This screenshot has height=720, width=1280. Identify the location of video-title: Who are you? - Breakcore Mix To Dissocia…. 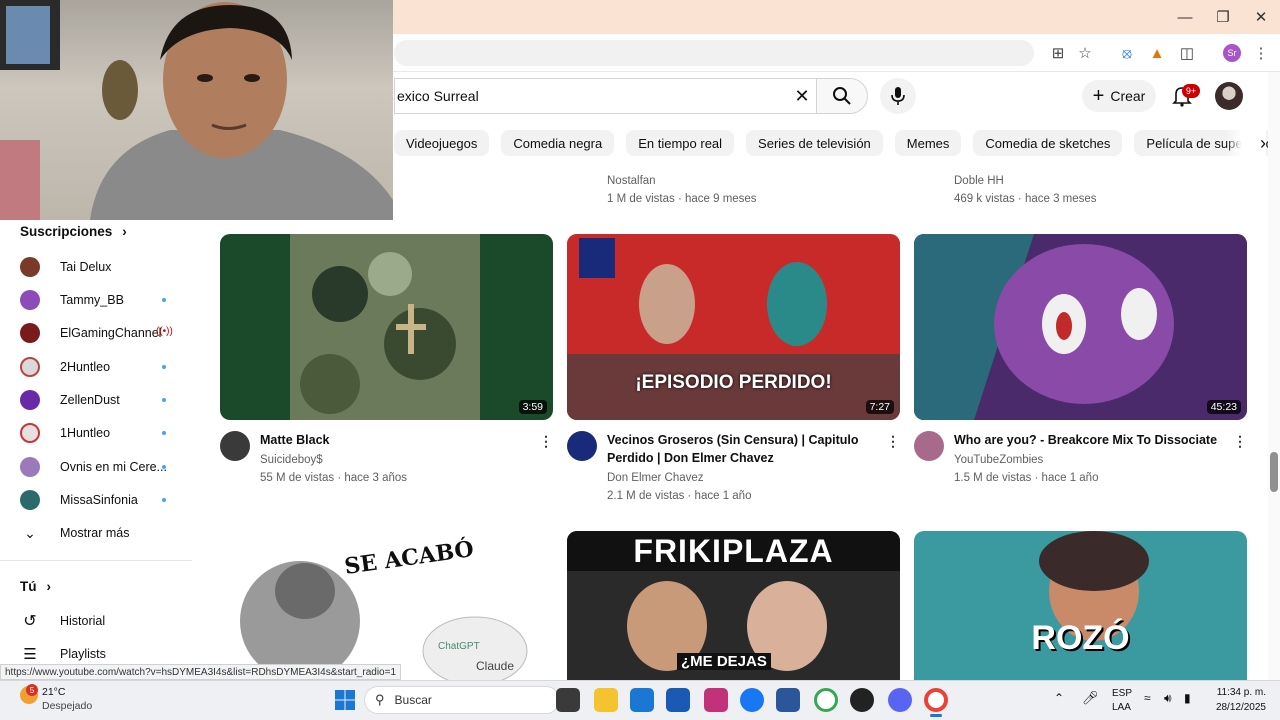
(1094, 440).